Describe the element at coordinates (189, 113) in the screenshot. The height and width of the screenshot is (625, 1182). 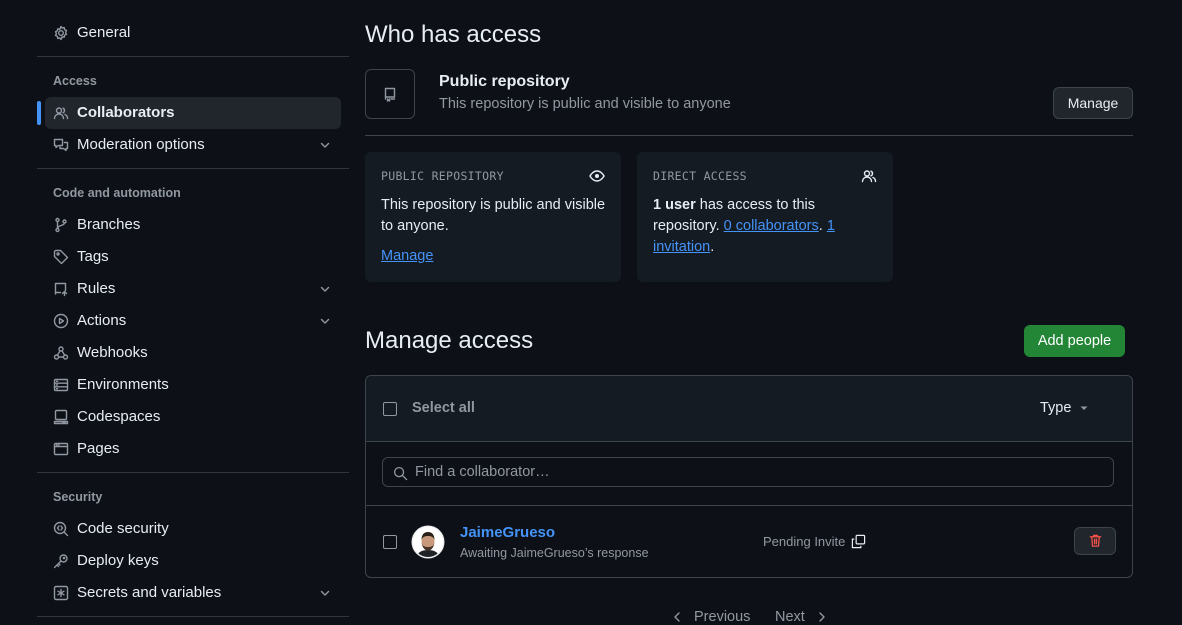
I see `sidebar-item-collaborators: Collaborators` at that location.